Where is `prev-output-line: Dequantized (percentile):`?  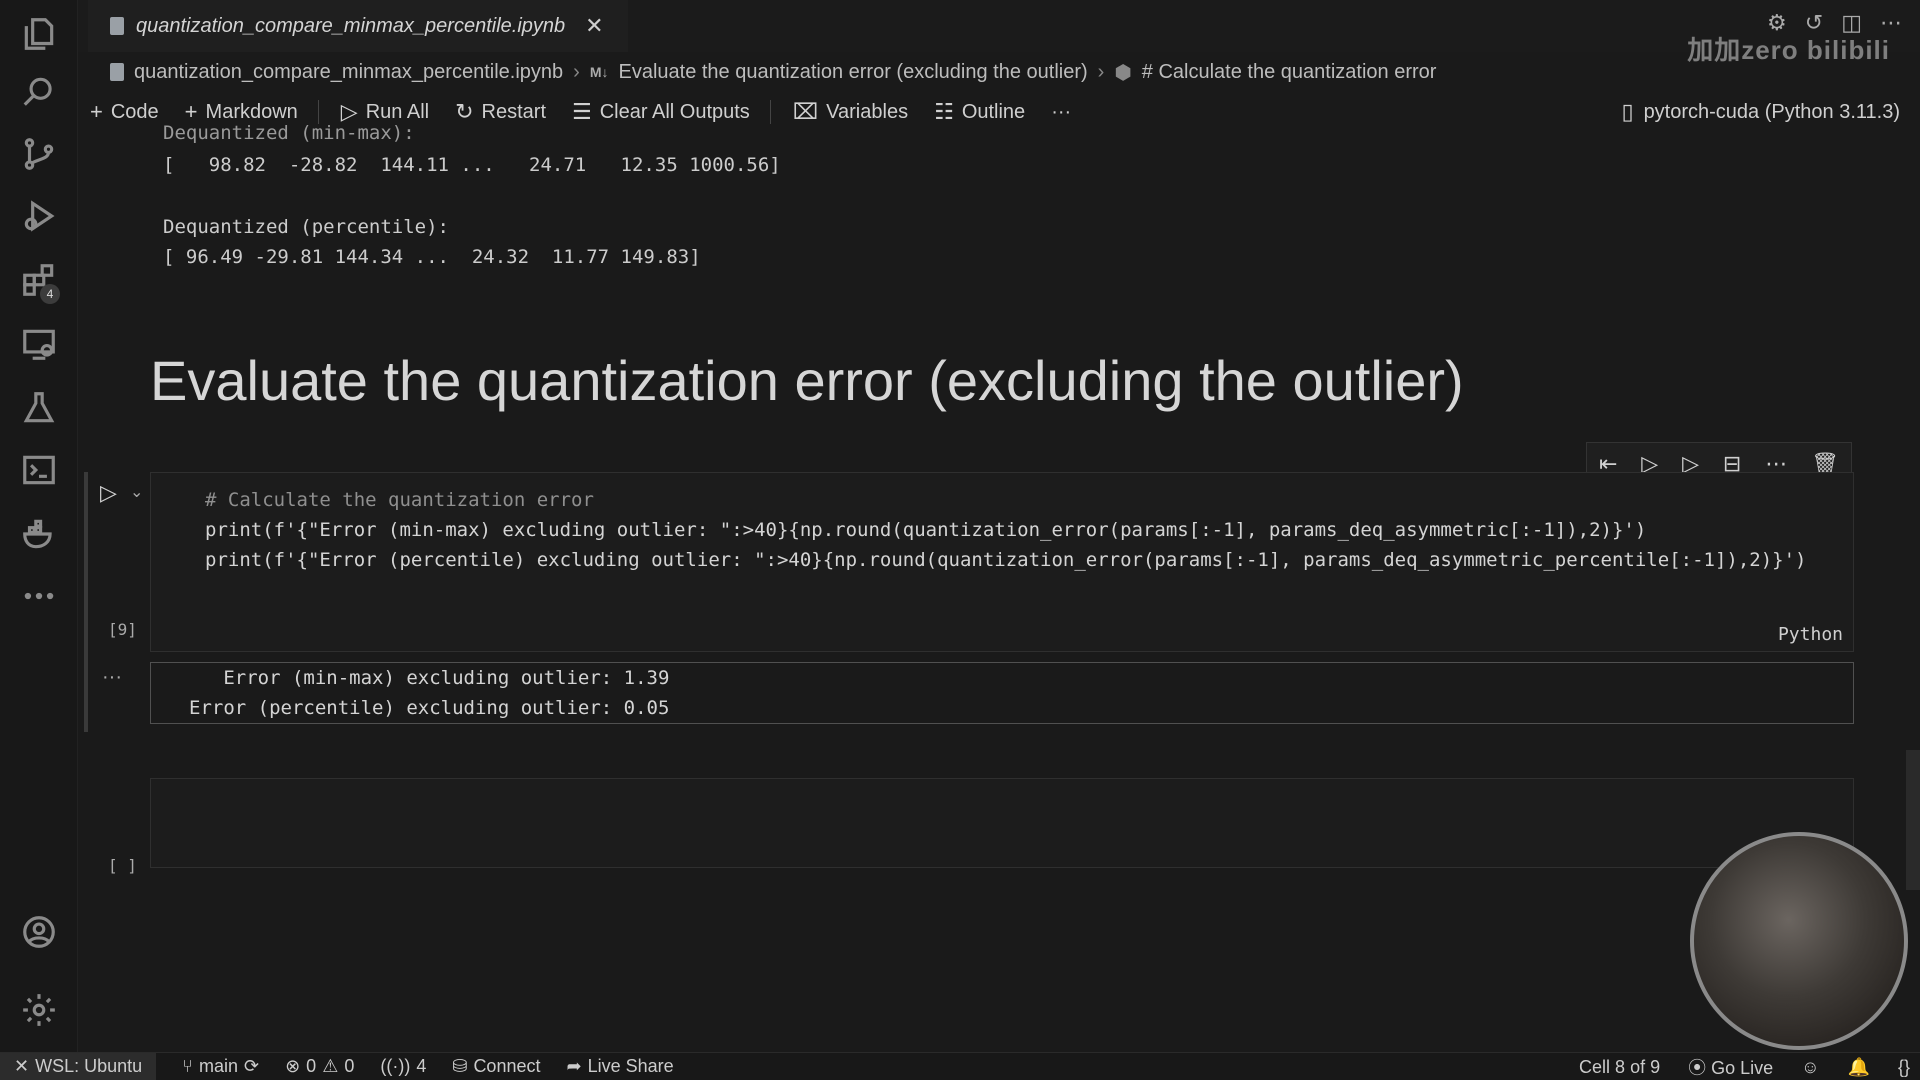
prev-output-line: Dequantized (percentile): is located at coordinates (306, 227).